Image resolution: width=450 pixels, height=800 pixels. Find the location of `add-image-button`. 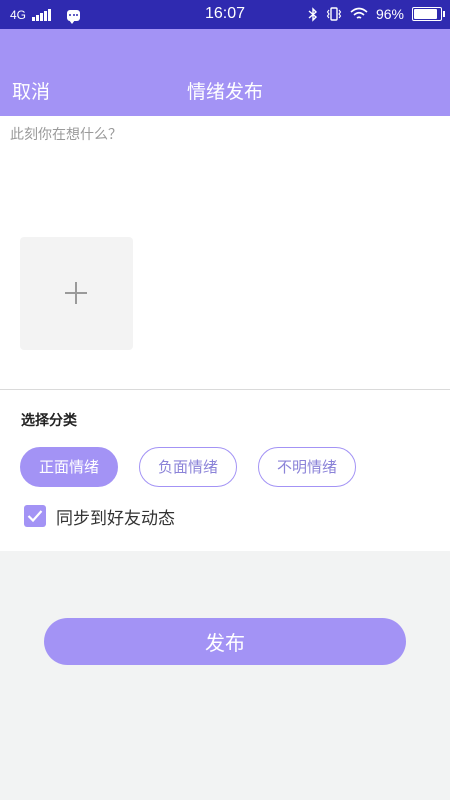

add-image-button is located at coordinates (76, 293).